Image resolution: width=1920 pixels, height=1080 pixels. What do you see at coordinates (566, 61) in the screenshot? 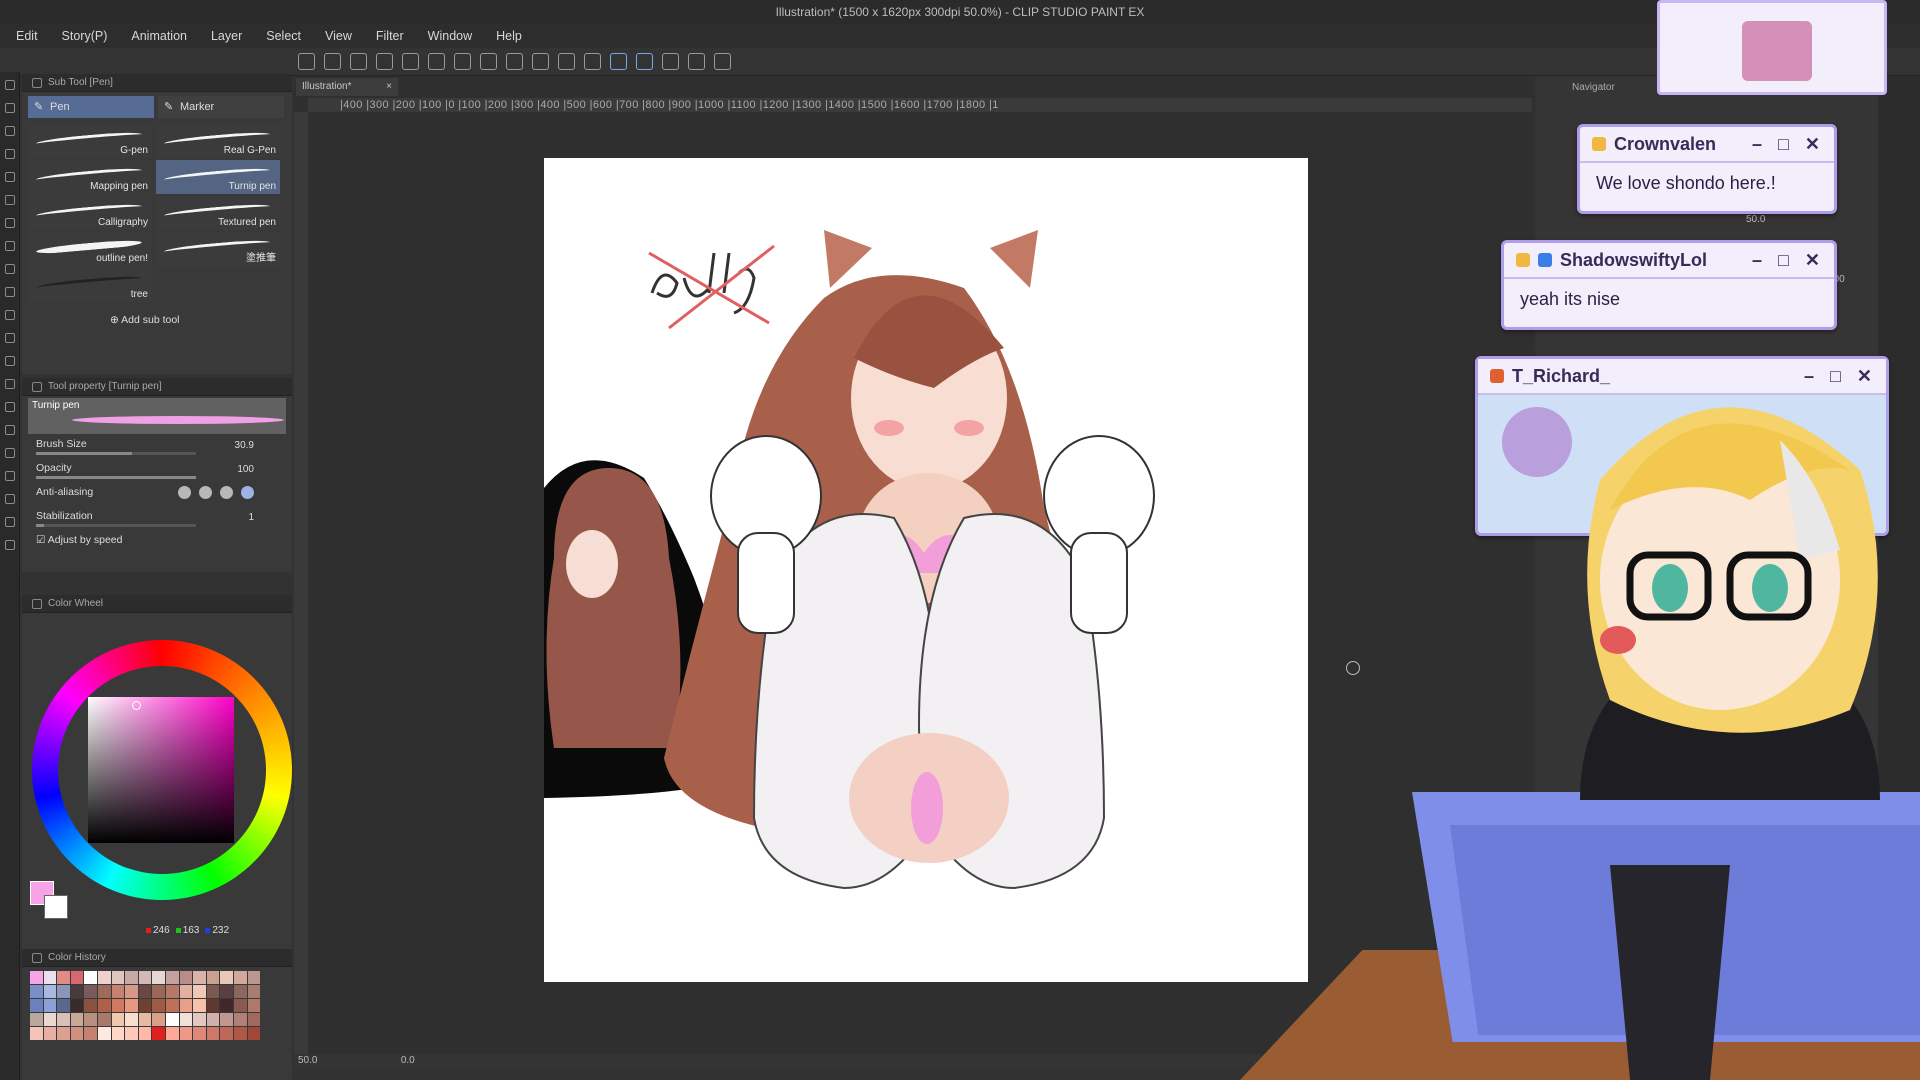
I see `invert-icon` at bounding box center [566, 61].